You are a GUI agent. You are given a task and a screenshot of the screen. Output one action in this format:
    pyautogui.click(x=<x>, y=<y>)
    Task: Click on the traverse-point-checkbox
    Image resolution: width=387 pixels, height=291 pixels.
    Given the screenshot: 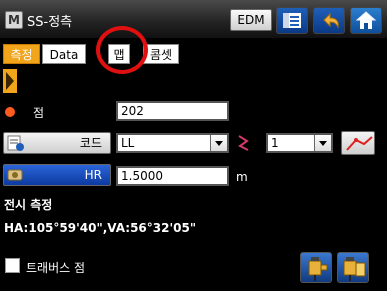 What is the action you would take?
    pyautogui.click(x=12, y=265)
    